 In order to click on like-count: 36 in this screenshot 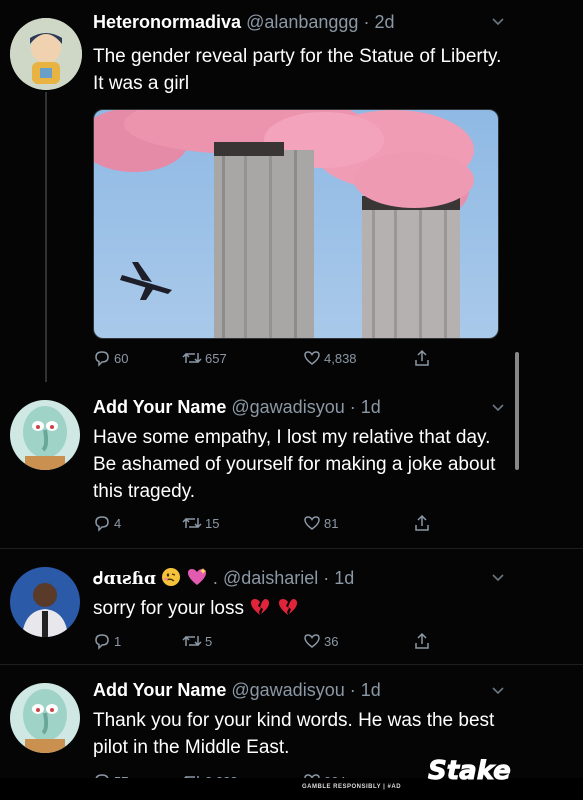, I will do `click(331, 641)`.